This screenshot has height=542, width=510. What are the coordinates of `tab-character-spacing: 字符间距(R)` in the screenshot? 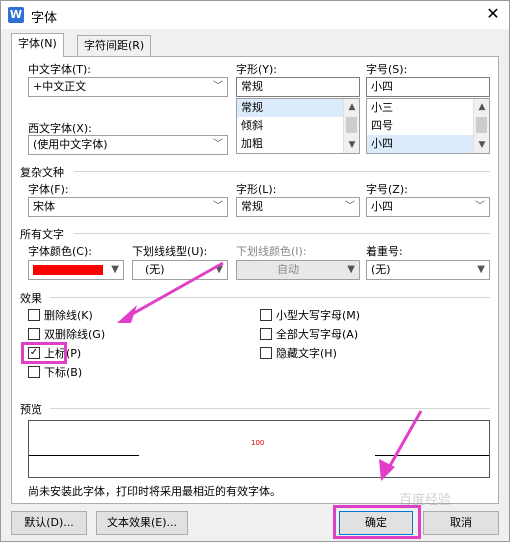 It's located at (114, 46).